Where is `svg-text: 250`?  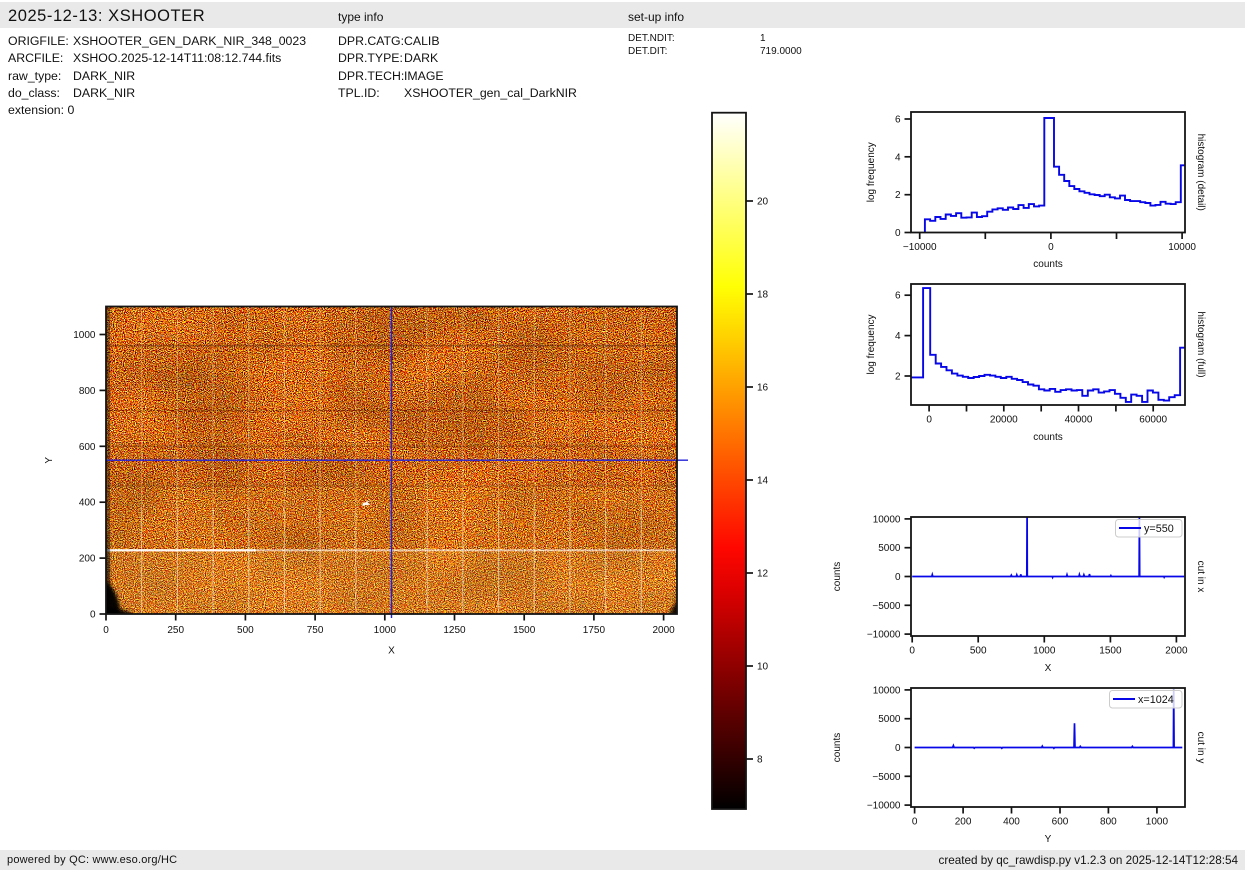
svg-text: 250 is located at coordinates (175, 630).